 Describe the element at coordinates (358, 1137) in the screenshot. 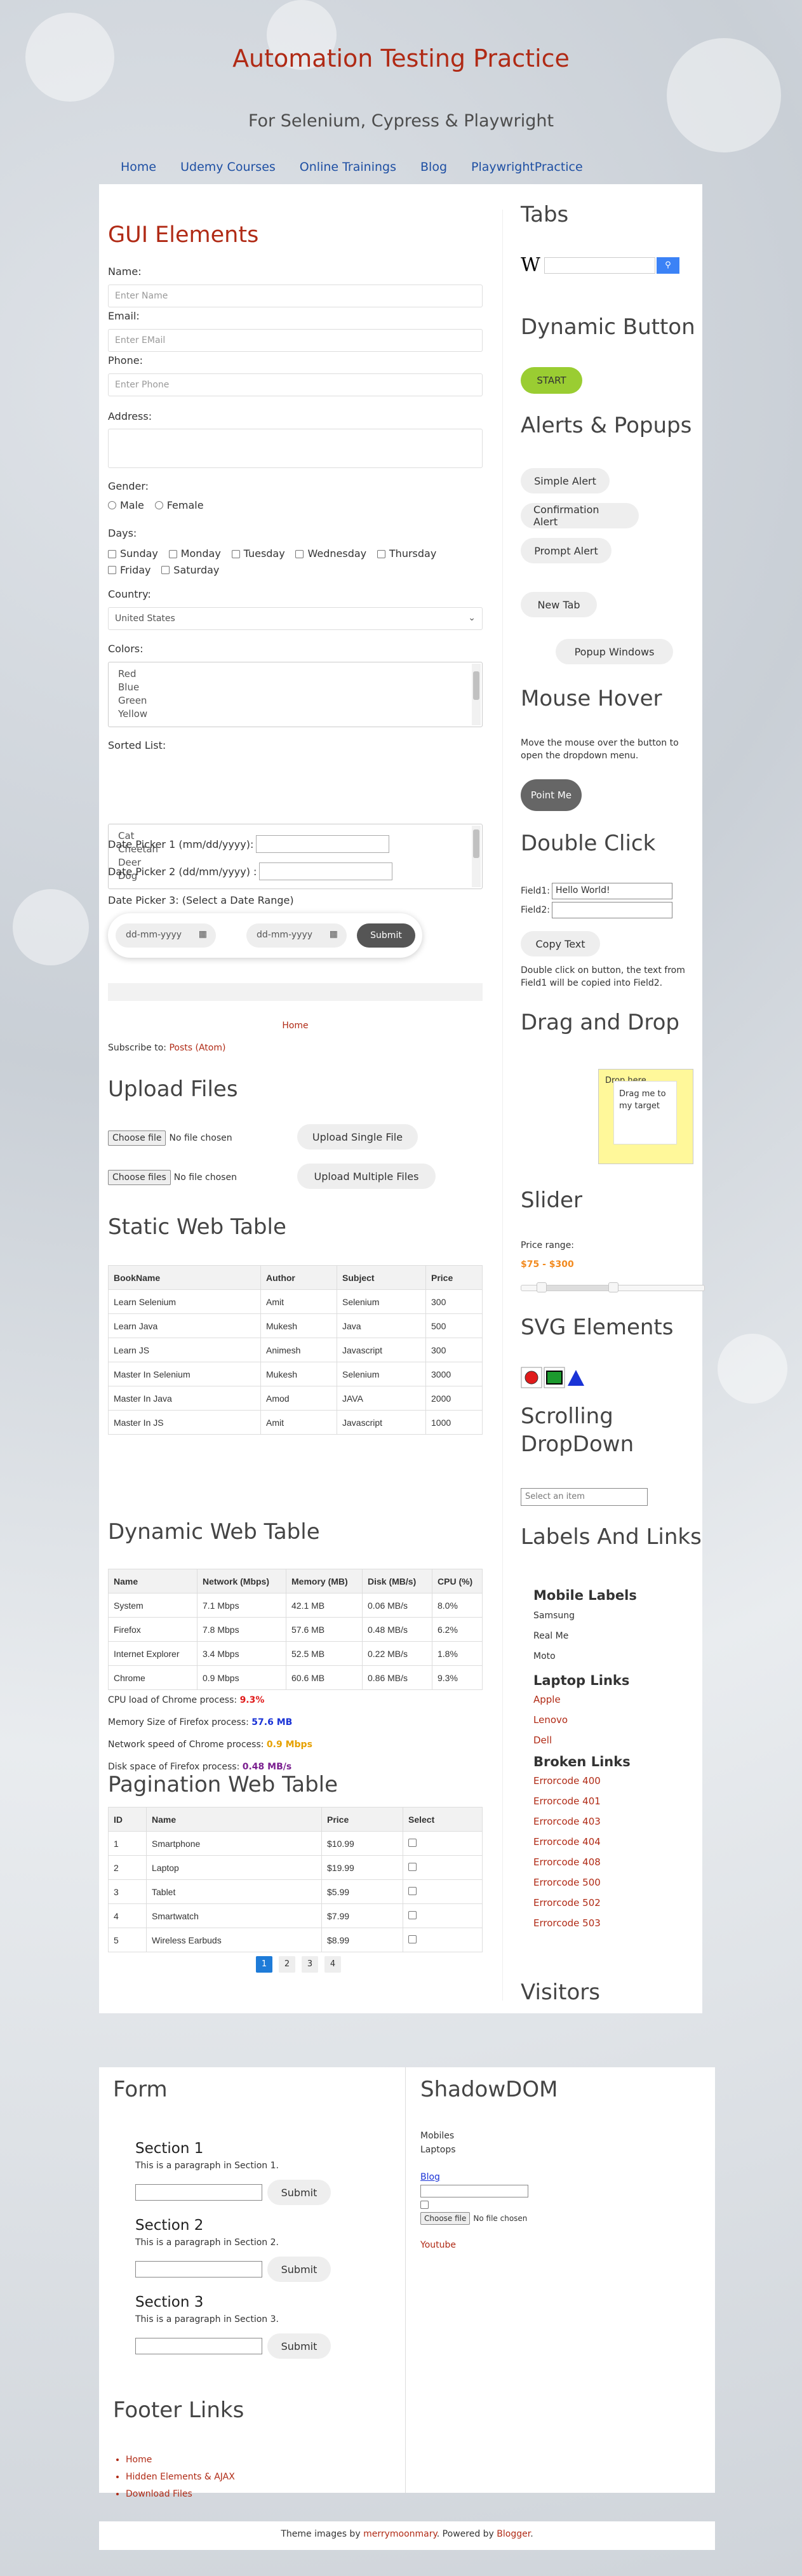

I see `upload-single-button: Upload Single File` at that location.